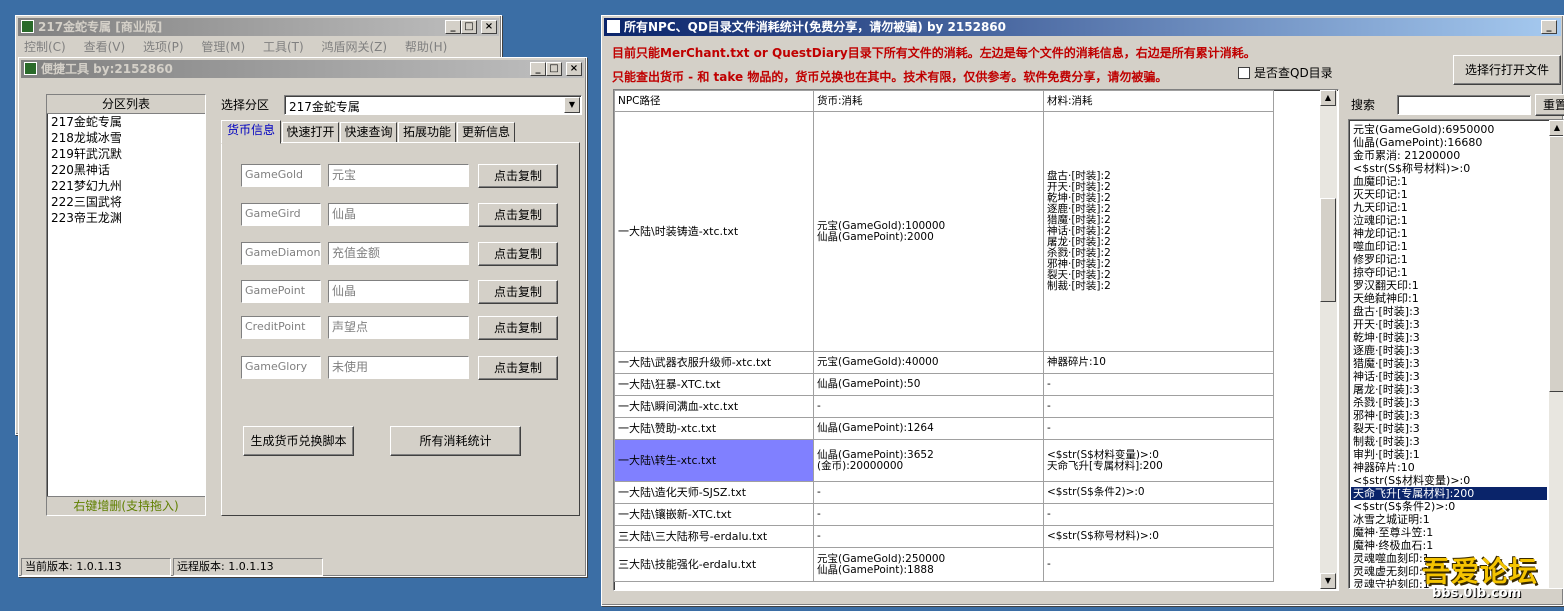 The height and width of the screenshot is (611, 1564). I want to click on column-header-currency: 货币:消耗, so click(928, 101).